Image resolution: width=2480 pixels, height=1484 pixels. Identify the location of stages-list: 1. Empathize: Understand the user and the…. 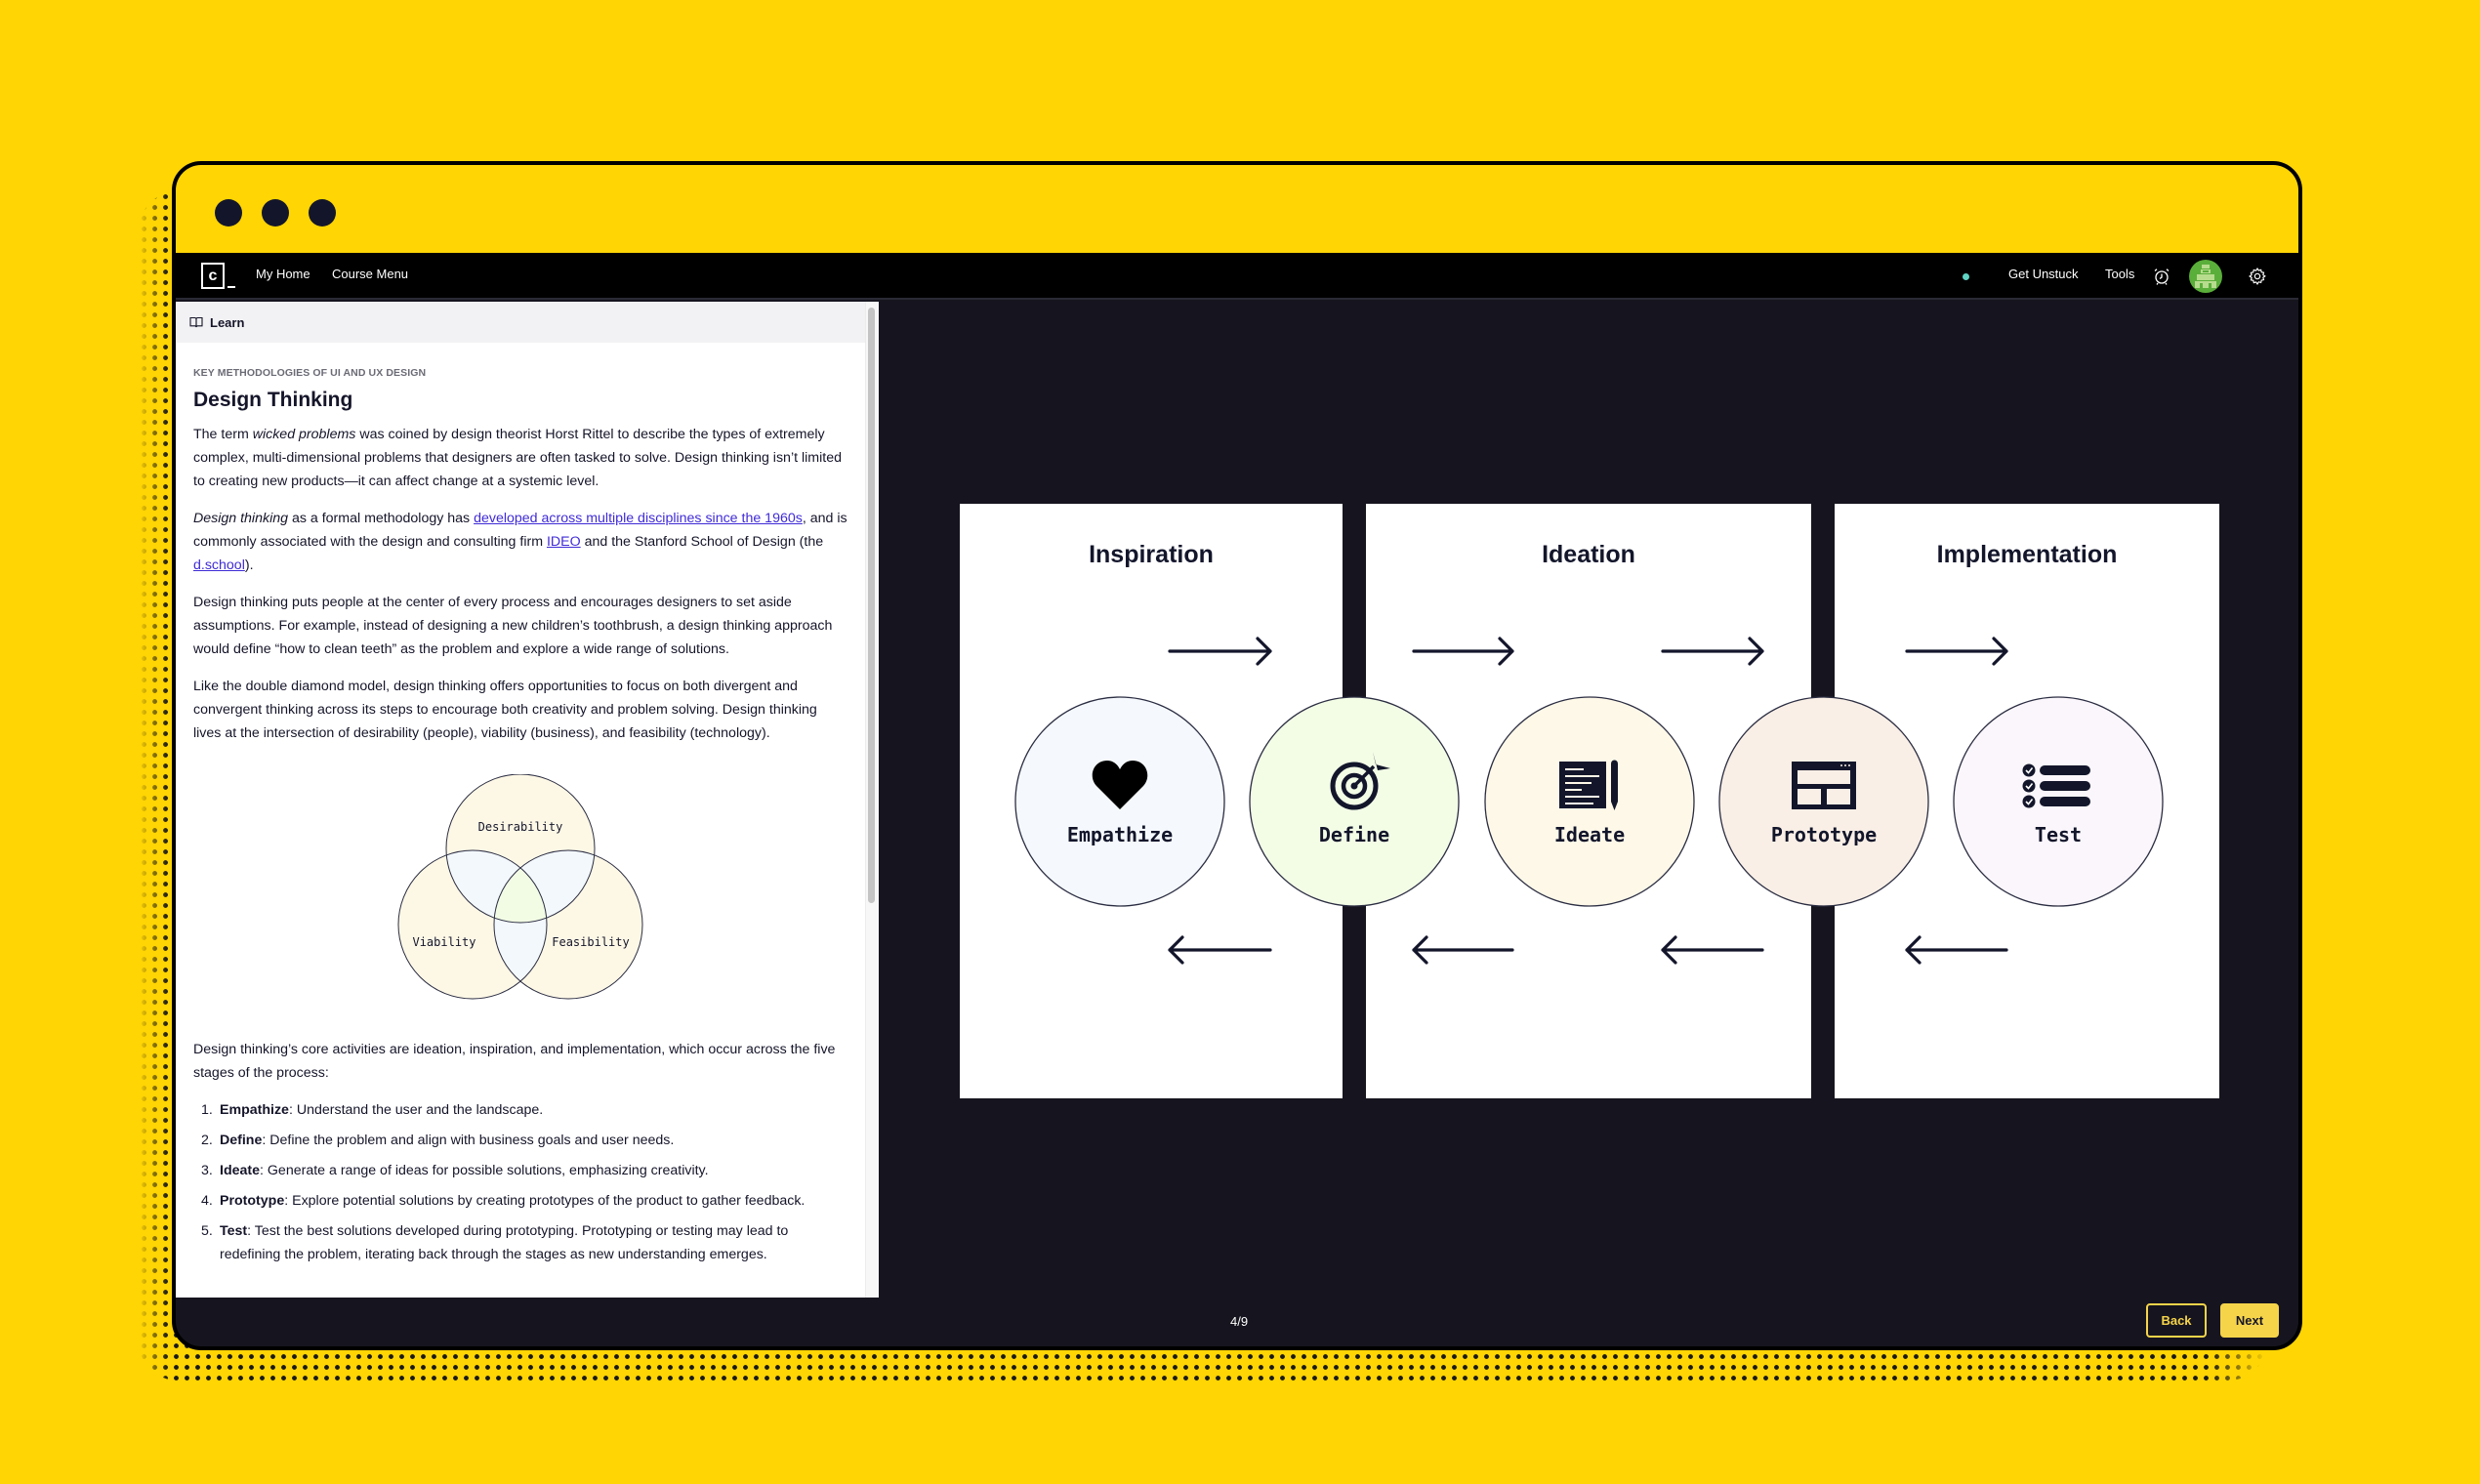
(520, 1182).